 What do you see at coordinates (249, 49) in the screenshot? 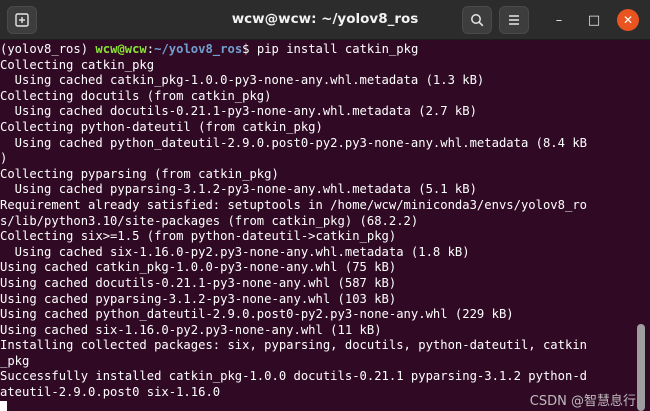
I see `prompt-dollar: $` at bounding box center [249, 49].